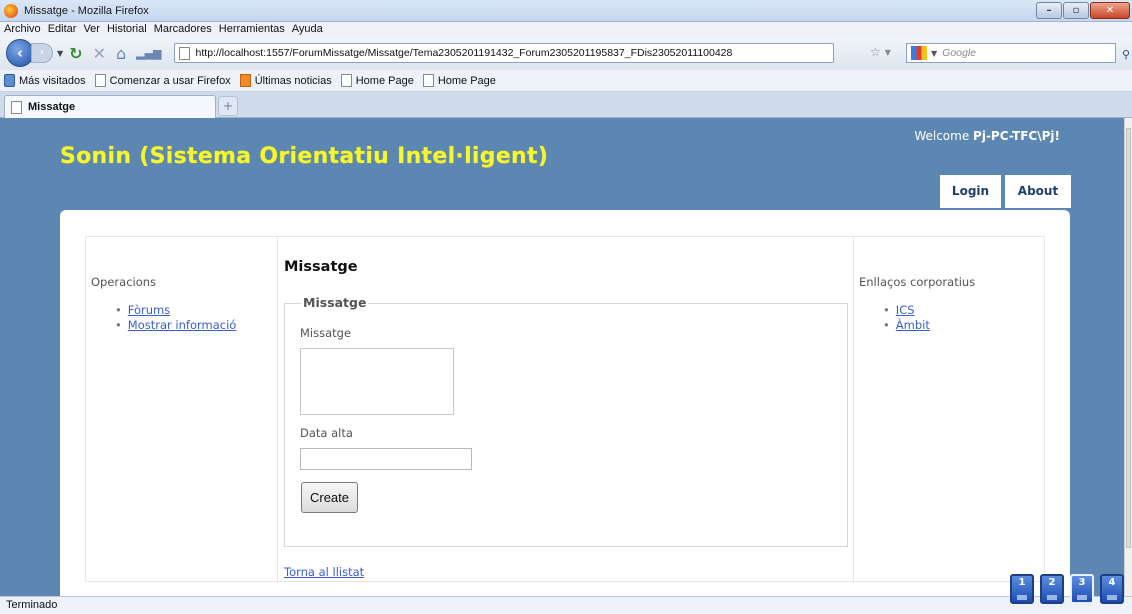  I want to click on site-title: Sonin (Sistema Orientatiu Intel·ligent), so click(304, 156).